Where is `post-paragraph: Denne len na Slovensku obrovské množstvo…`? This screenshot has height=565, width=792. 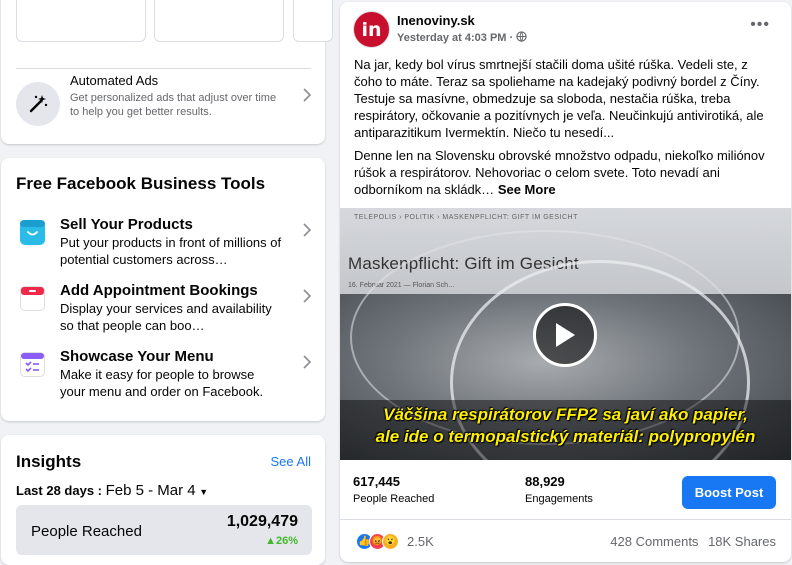
post-paragraph: Denne len na Slovensku obrovské množstvo… is located at coordinates (559, 172).